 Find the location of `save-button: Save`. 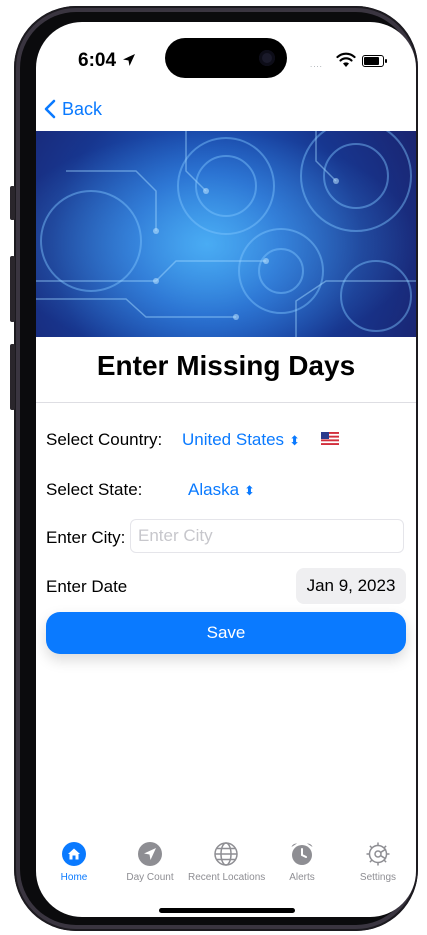

save-button: Save is located at coordinates (226, 633).